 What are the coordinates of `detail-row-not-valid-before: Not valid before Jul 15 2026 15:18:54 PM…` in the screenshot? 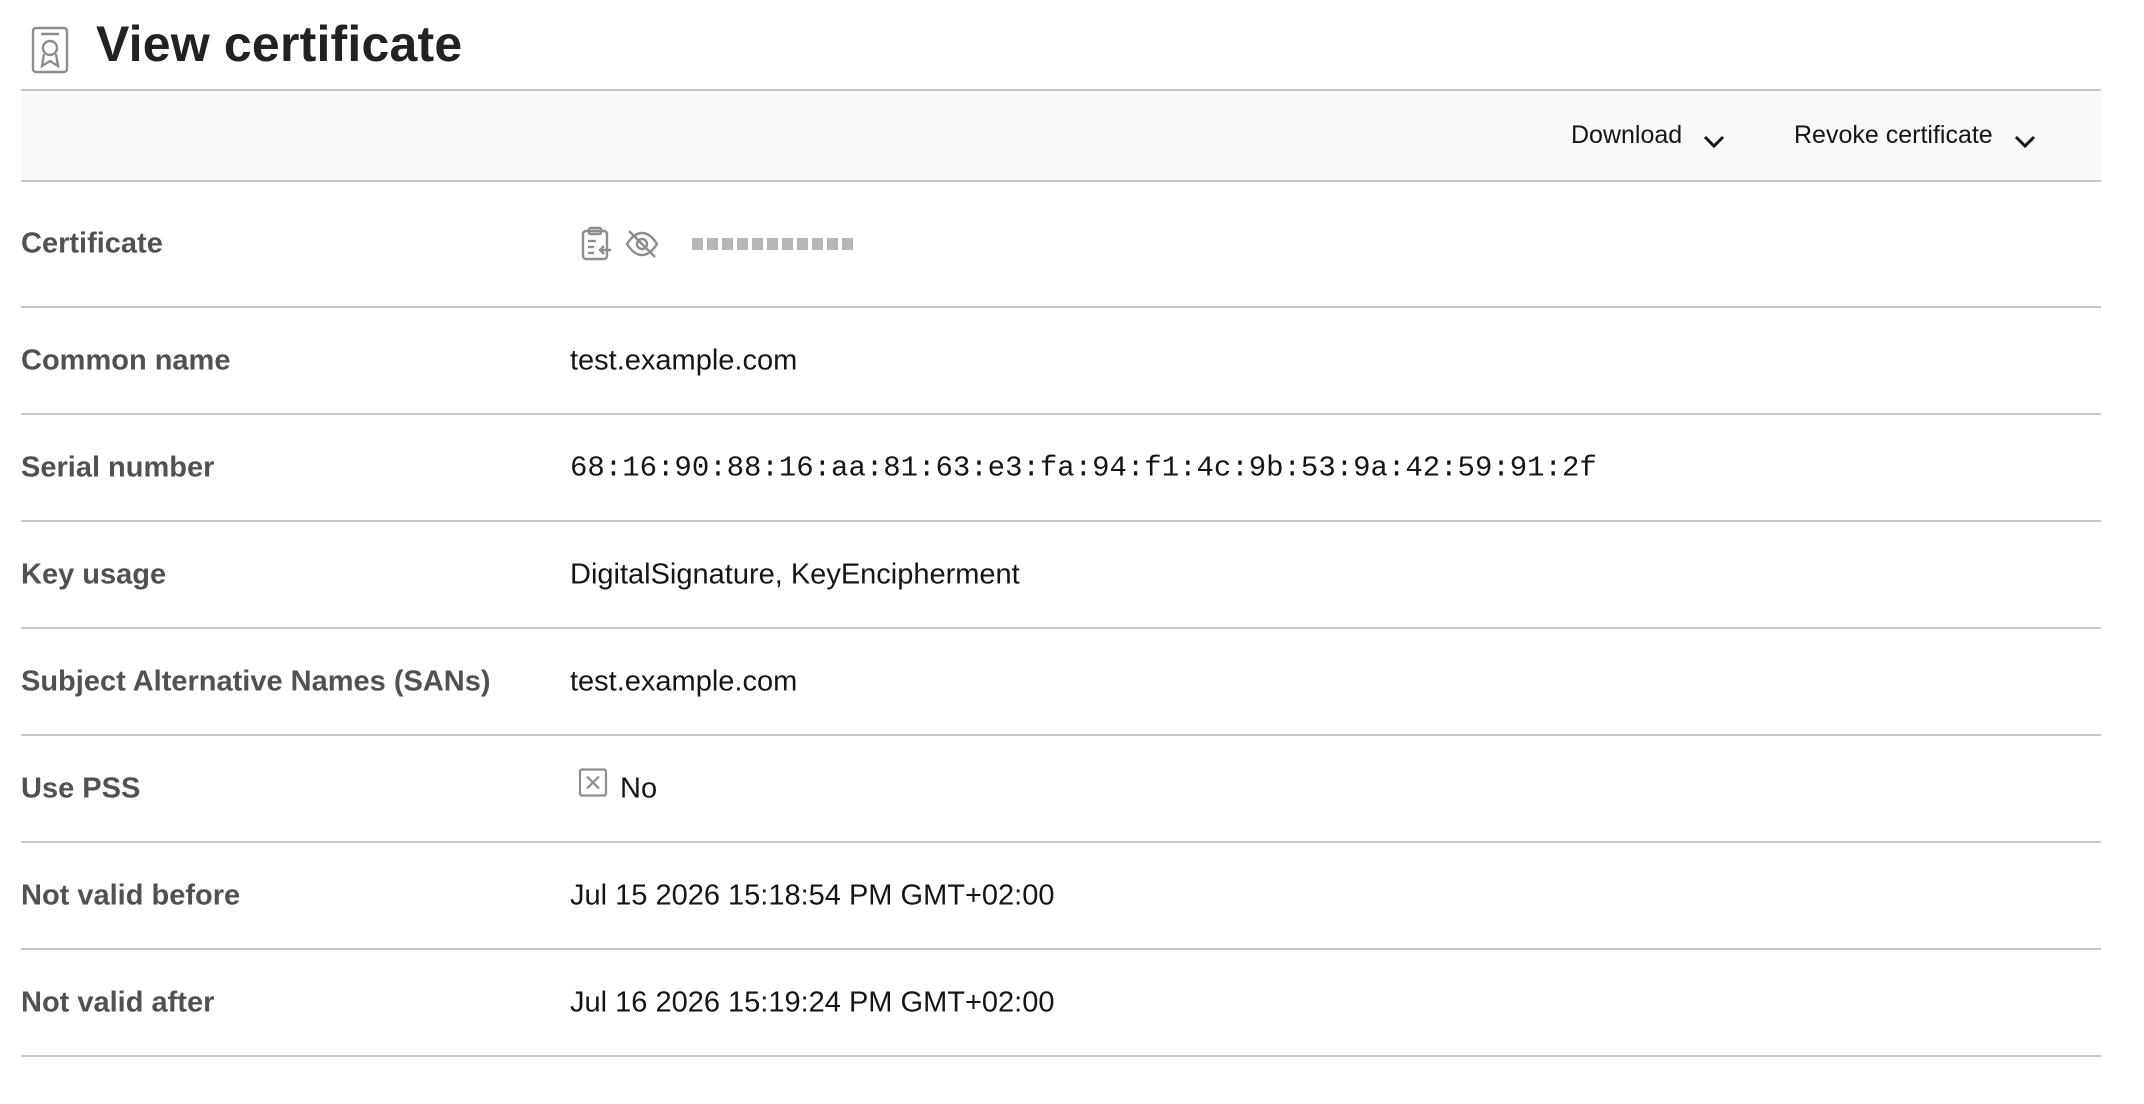 It's located at (1061, 896).